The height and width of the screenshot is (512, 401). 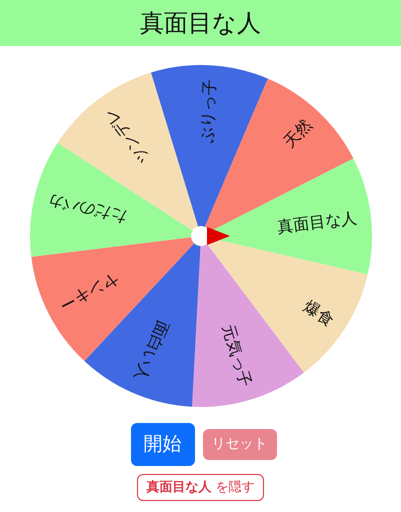 What do you see at coordinates (162, 444) in the screenshot?
I see `start-button: 開始` at bounding box center [162, 444].